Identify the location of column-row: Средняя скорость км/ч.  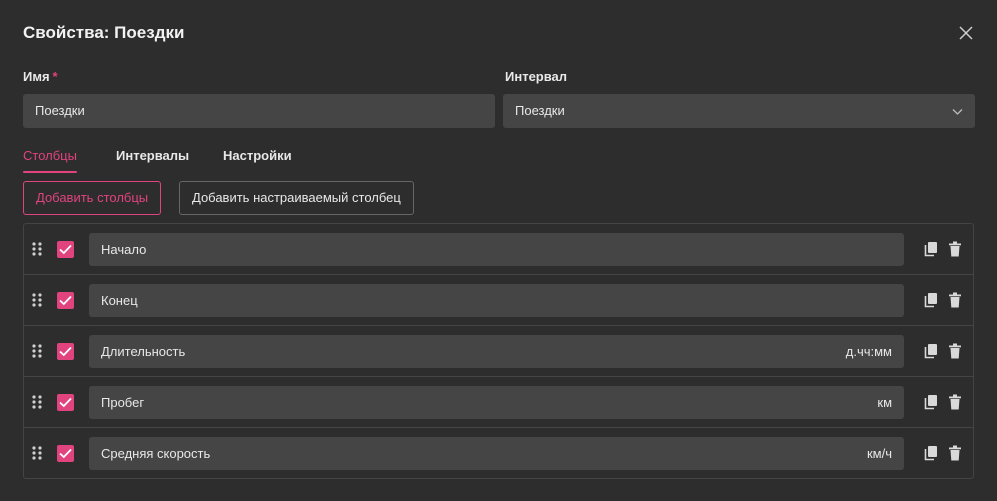
(498, 453).